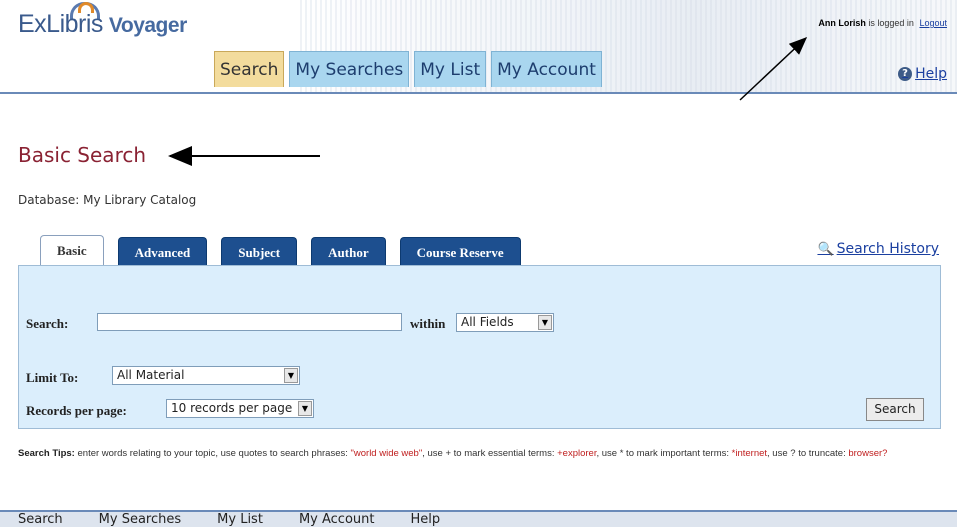 This screenshot has height=528, width=957. Describe the element at coordinates (450, 69) in the screenshot. I see `top-tab-my-list: My List` at that location.